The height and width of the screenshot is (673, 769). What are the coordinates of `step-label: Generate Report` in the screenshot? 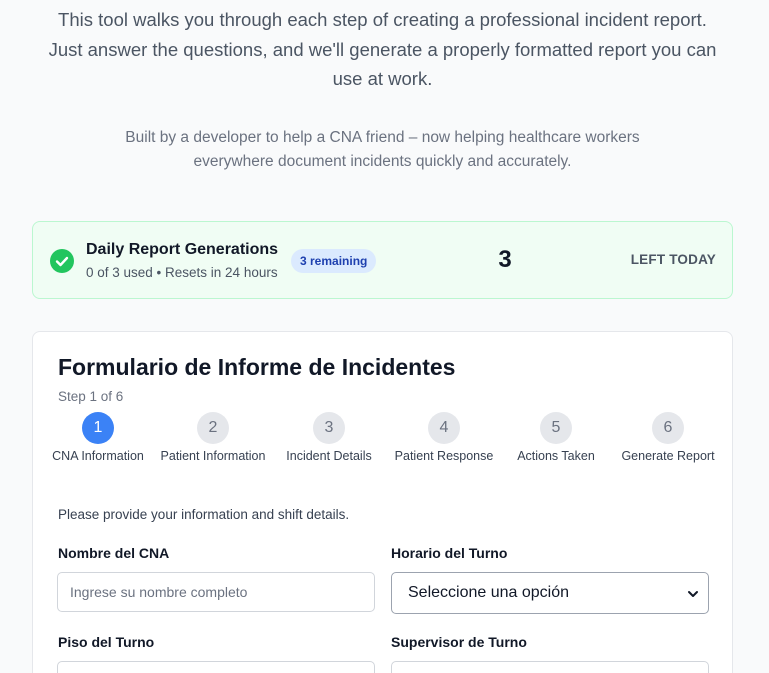 It's located at (668, 456).